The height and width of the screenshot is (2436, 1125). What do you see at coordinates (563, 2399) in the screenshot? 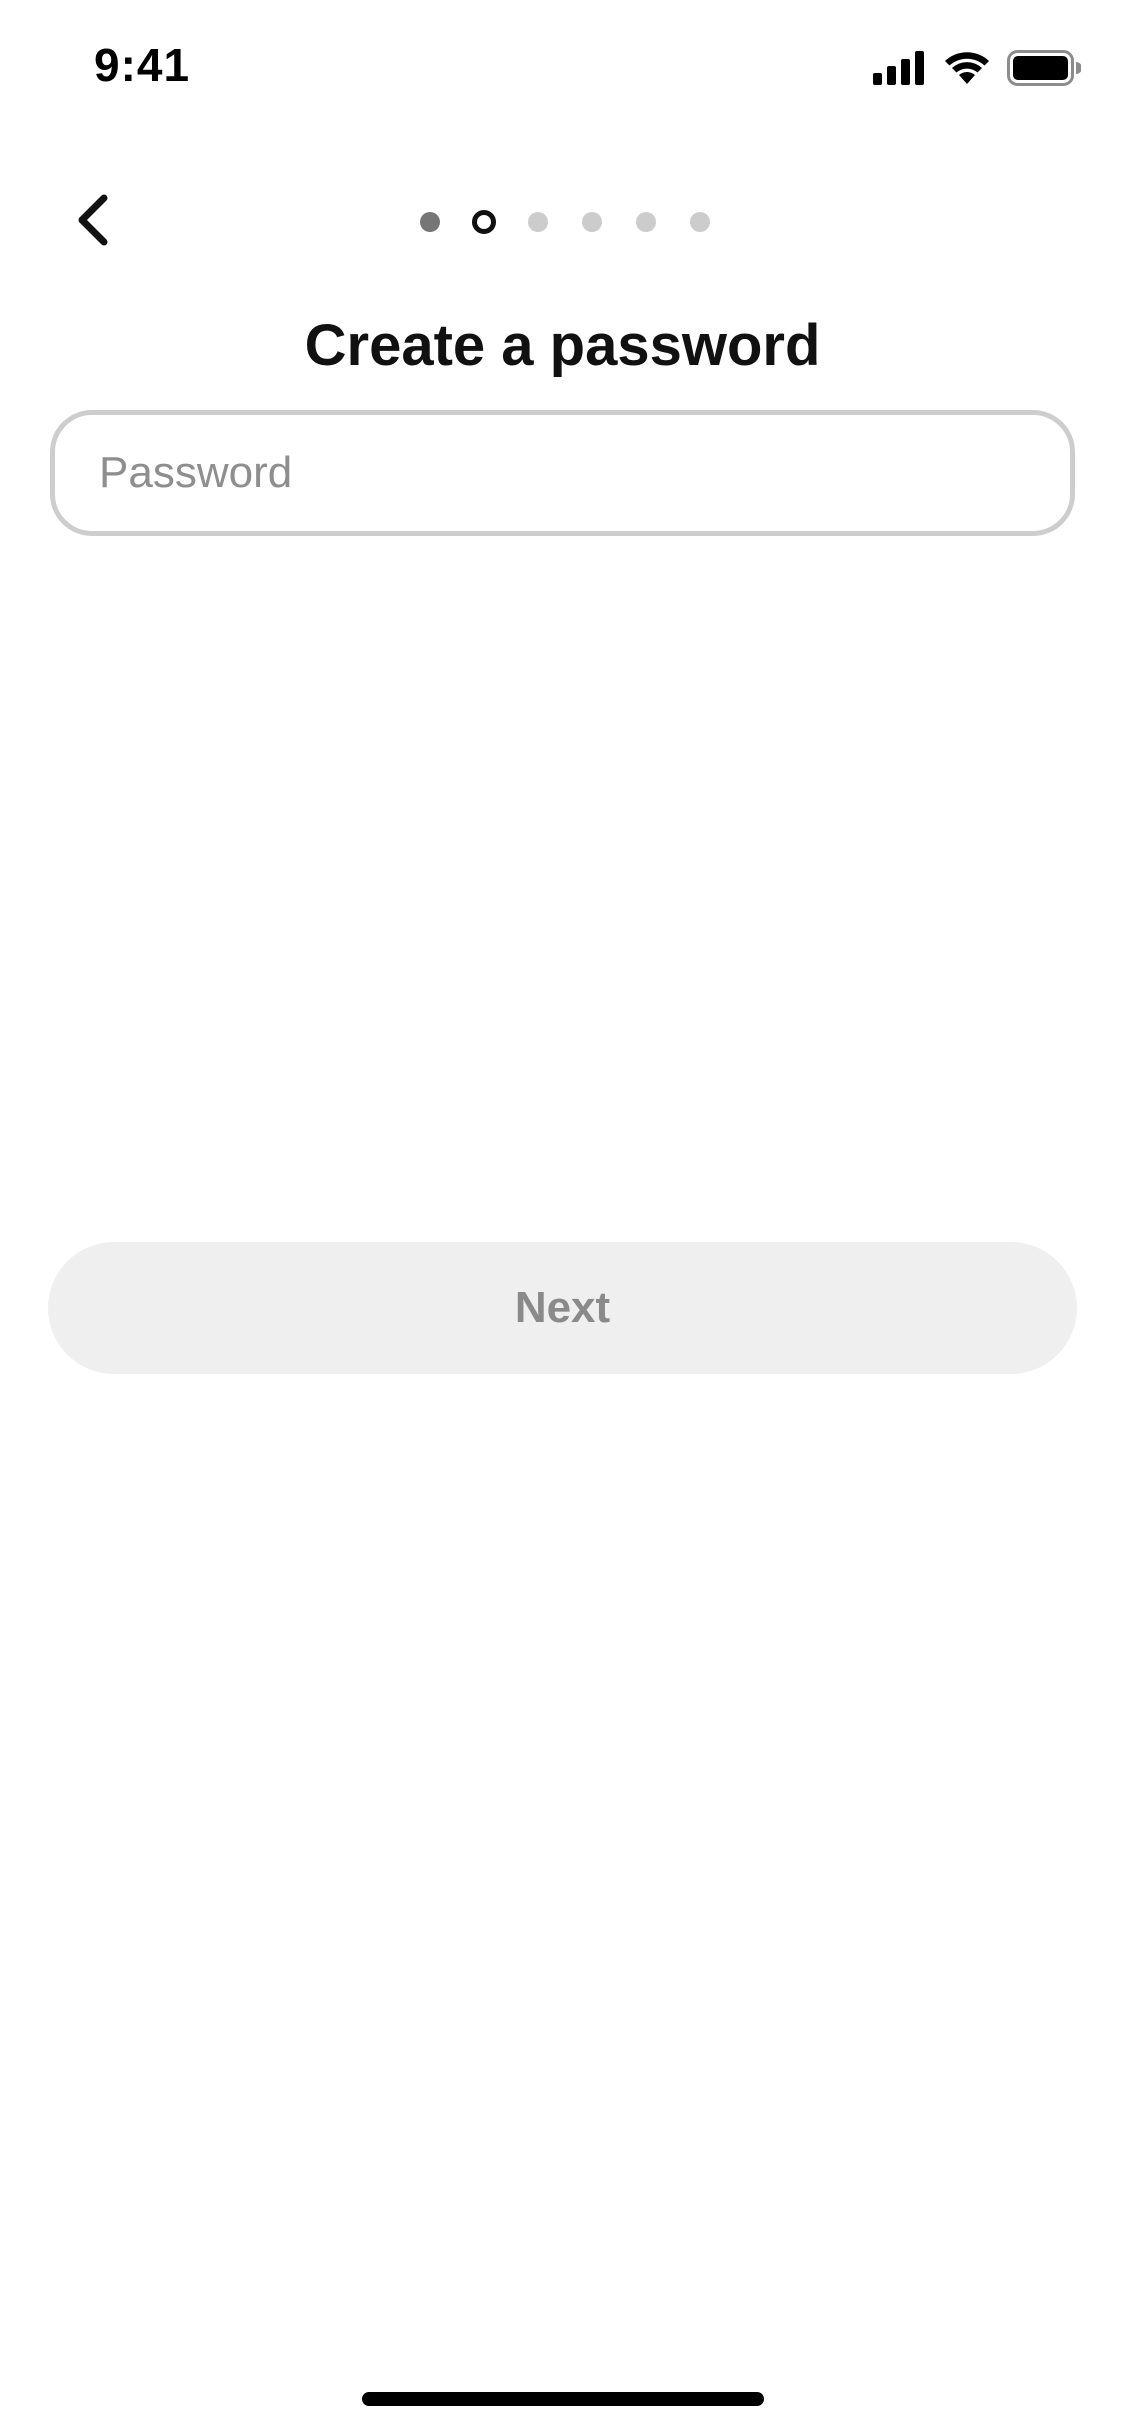
I see `home-indicator` at bounding box center [563, 2399].